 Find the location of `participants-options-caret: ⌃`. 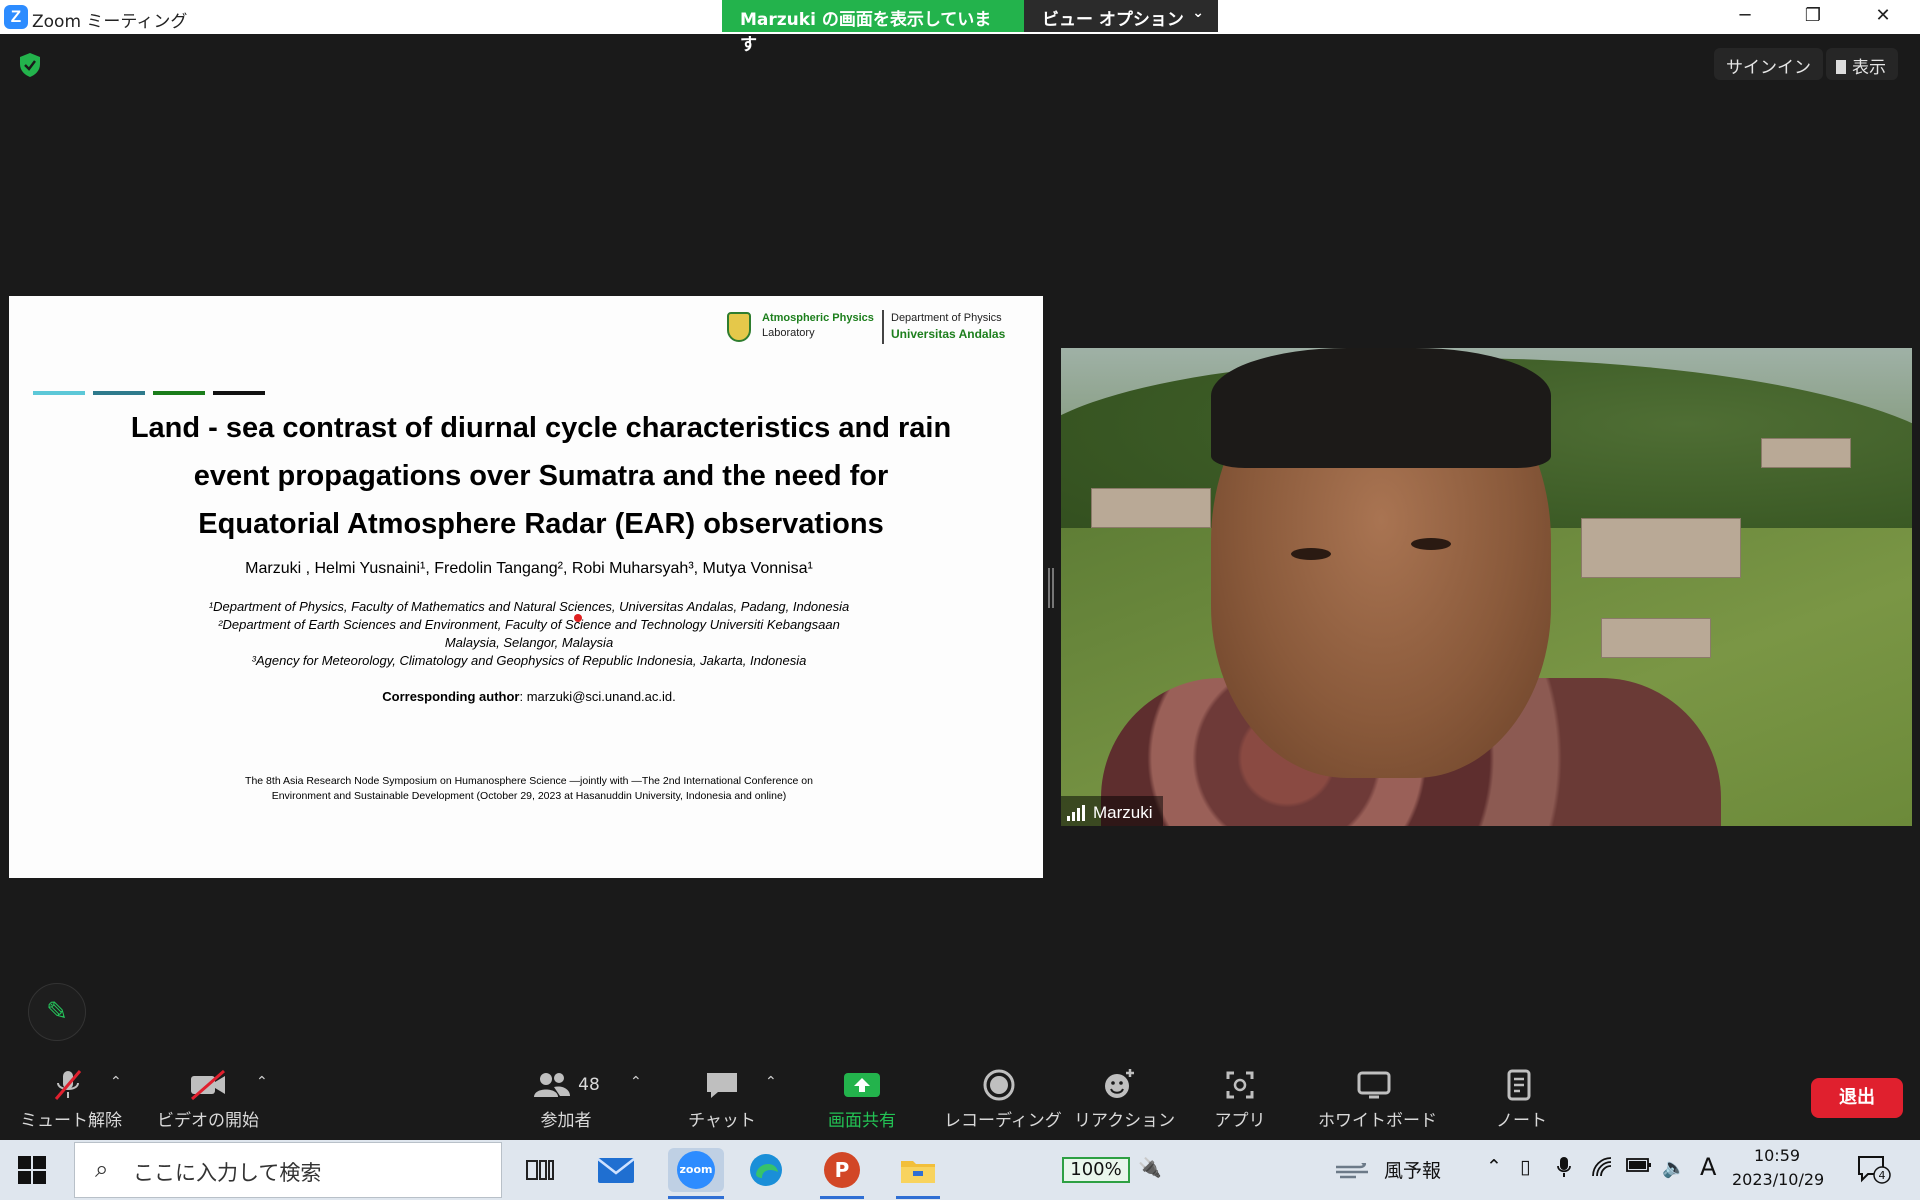

participants-options-caret: ⌃ is located at coordinates (636, 1082).